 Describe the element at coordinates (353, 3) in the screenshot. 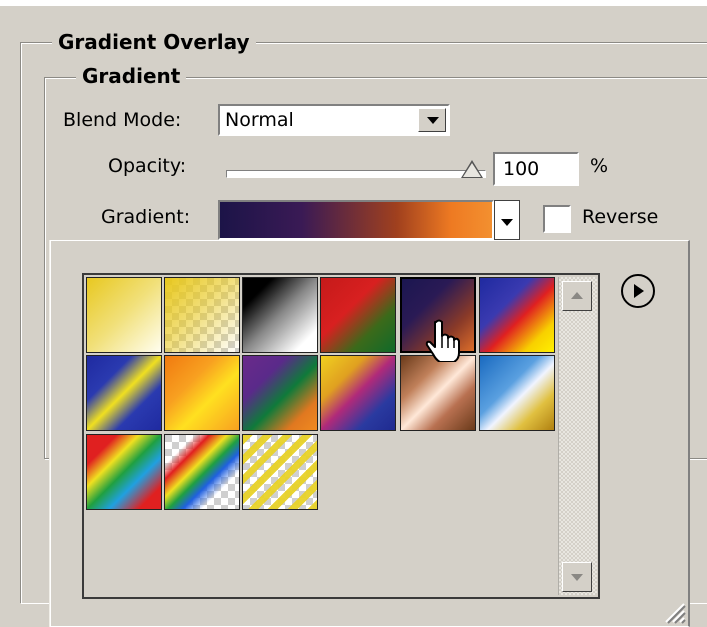

I see `top-edge` at that location.